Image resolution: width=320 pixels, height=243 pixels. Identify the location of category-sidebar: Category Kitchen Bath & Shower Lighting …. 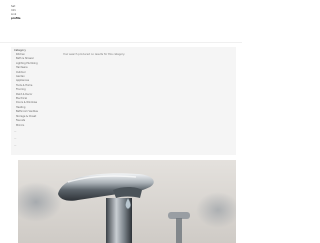
(26, 99).